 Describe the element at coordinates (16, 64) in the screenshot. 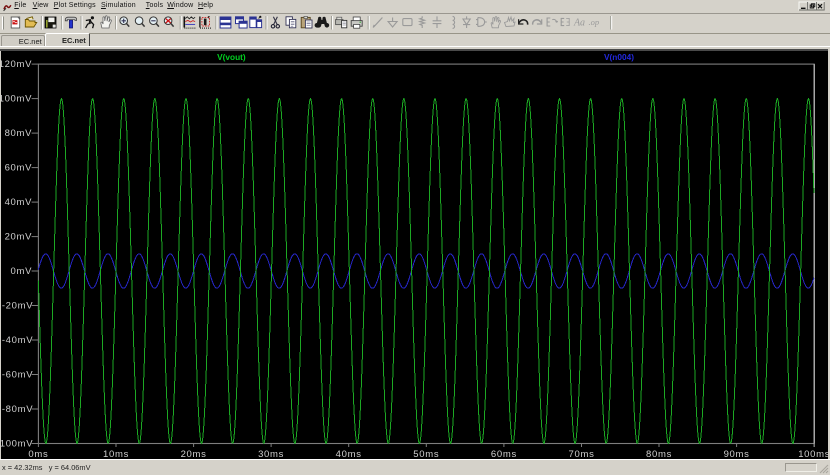

I see `svg-text: 120mV` at that location.